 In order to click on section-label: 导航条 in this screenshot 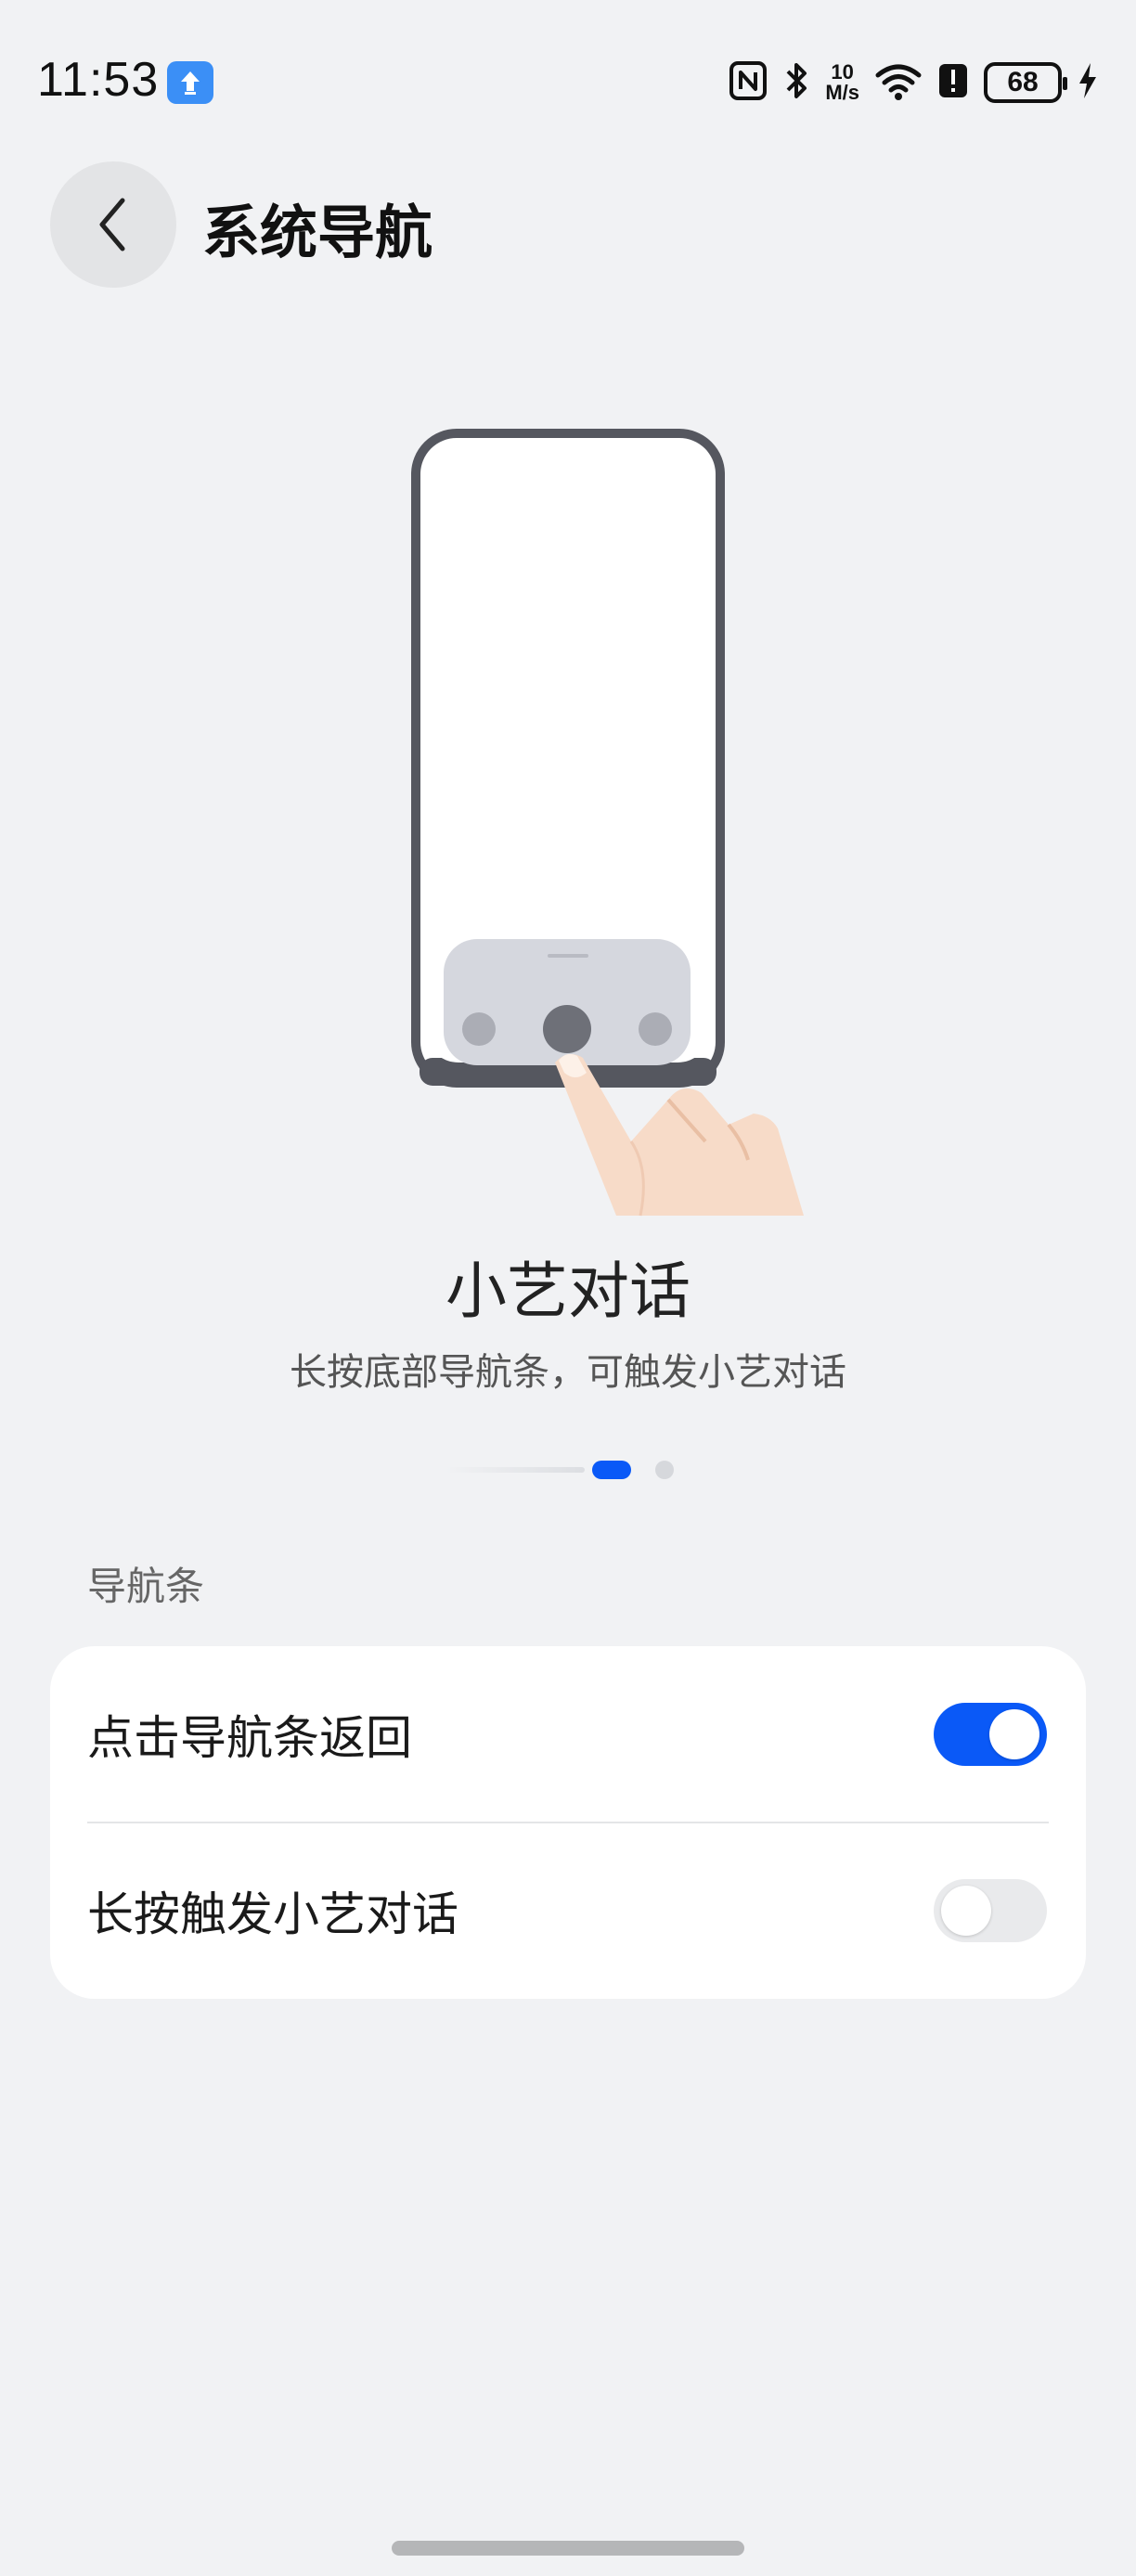, I will do `click(146, 1586)`.